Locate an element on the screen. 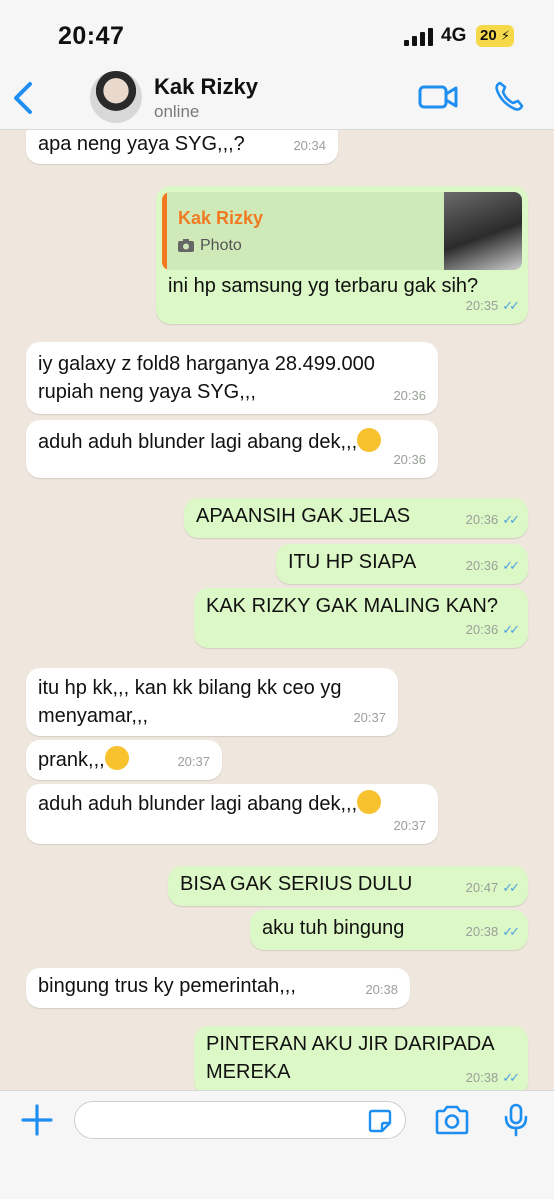  microphone-icon is located at coordinates (516, 1120).